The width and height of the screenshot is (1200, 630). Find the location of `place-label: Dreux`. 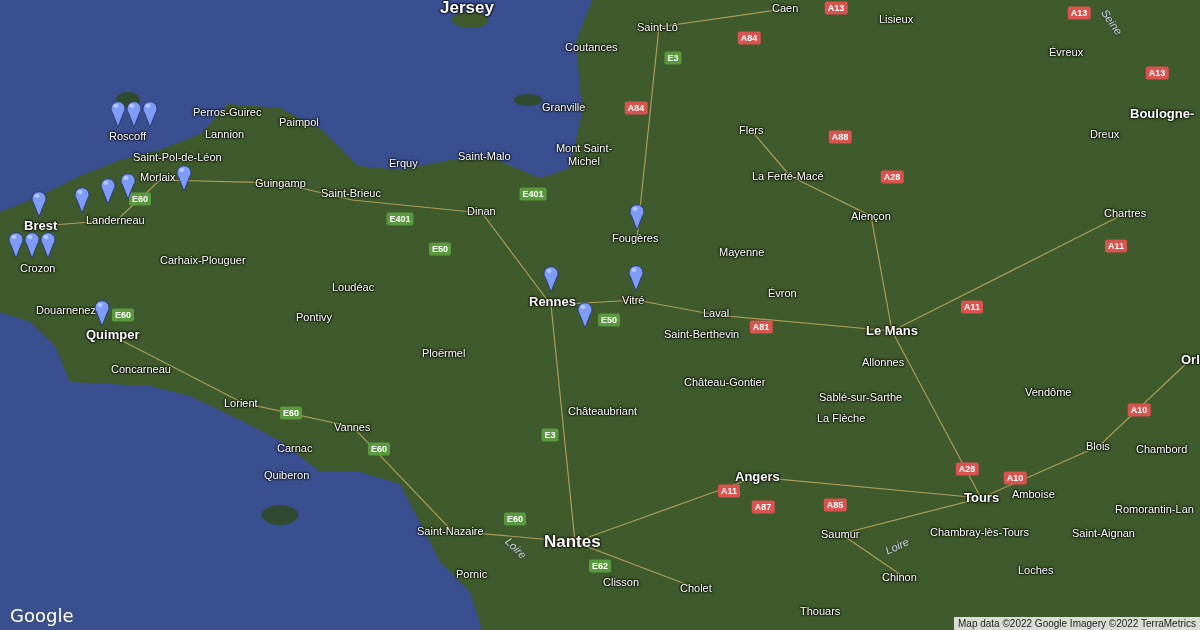

place-label: Dreux is located at coordinates (1105, 134).